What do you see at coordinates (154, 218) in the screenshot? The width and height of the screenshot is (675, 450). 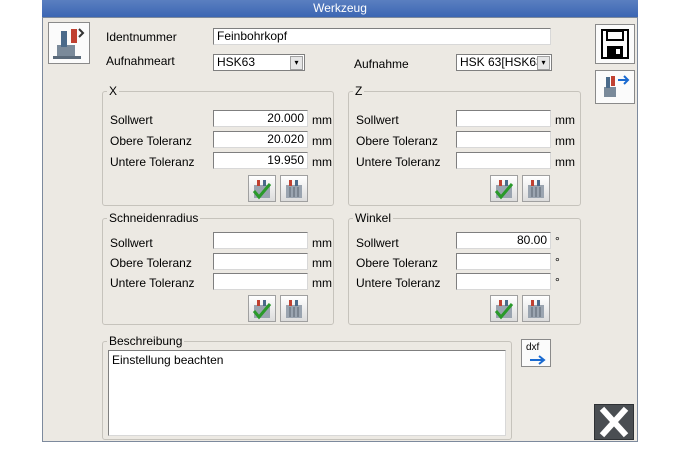 I see `group-schneidenradius-title: Schneidenradius` at bounding box center [154, 218].